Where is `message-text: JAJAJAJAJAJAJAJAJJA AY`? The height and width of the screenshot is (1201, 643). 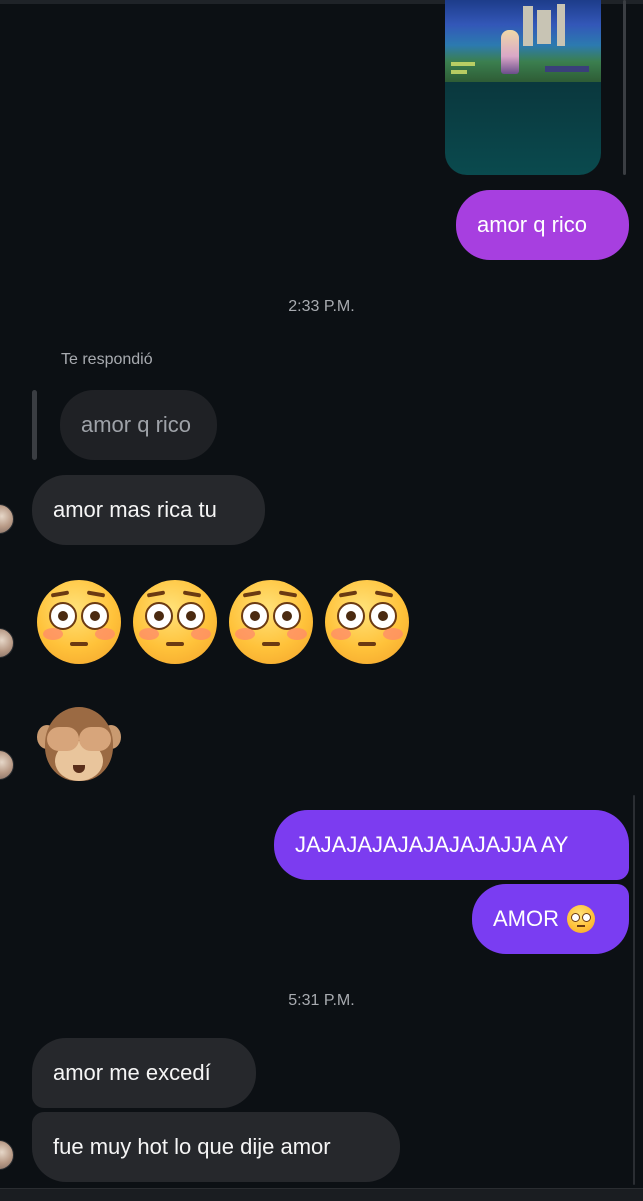
message-text: JAJAJAJAJAJAJAJAJJA AY is located at coordinates (432, 844).